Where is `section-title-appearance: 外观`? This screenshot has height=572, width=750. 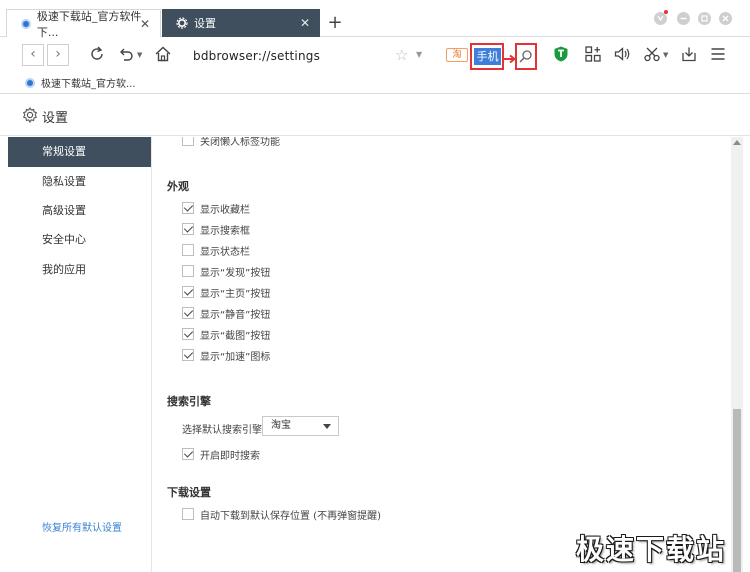
section-title-appearance: 外观 is located at coordinates (178, 186).